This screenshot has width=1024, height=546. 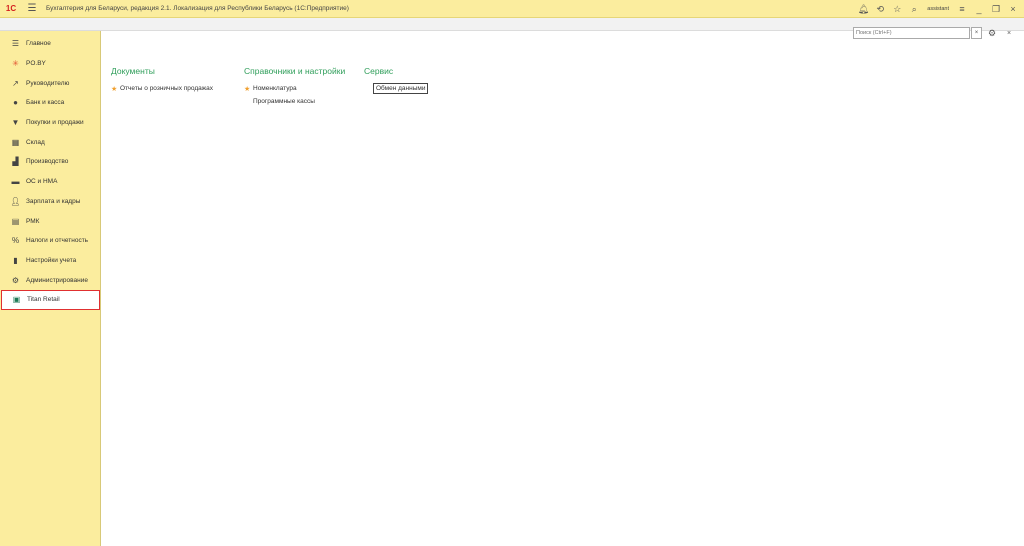 I want to click on restore-icon: ❐, so click(x=996, y=9).